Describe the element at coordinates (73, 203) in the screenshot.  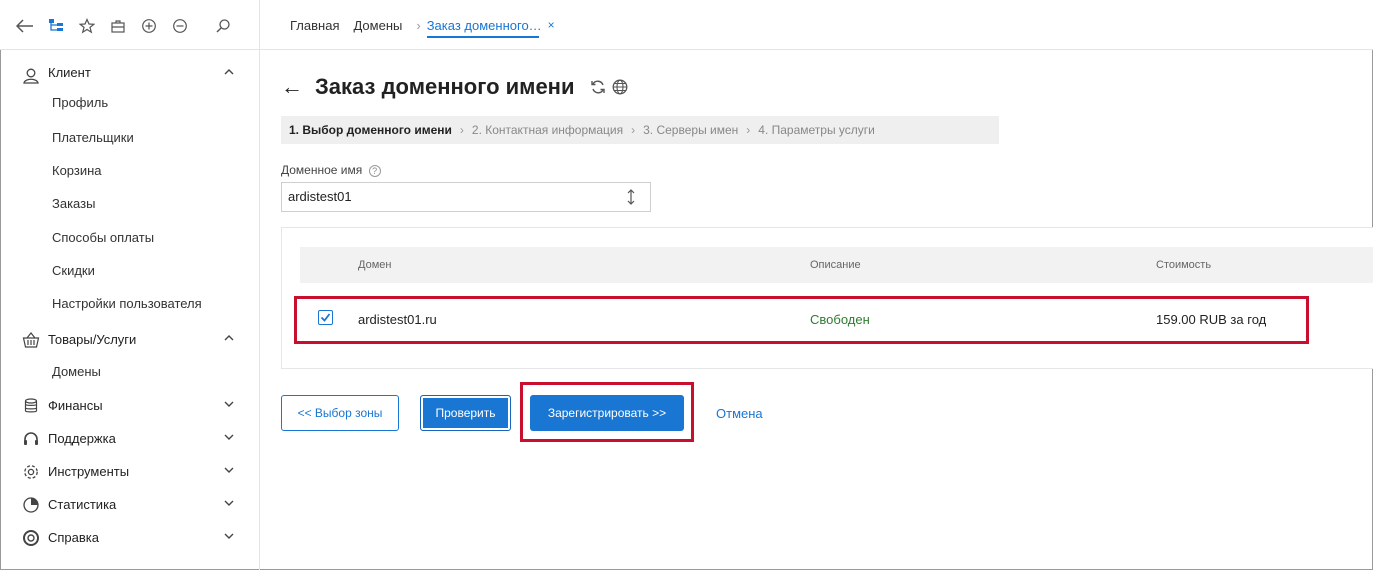
I see `sidebar-item-orders: Заказы` at that location.